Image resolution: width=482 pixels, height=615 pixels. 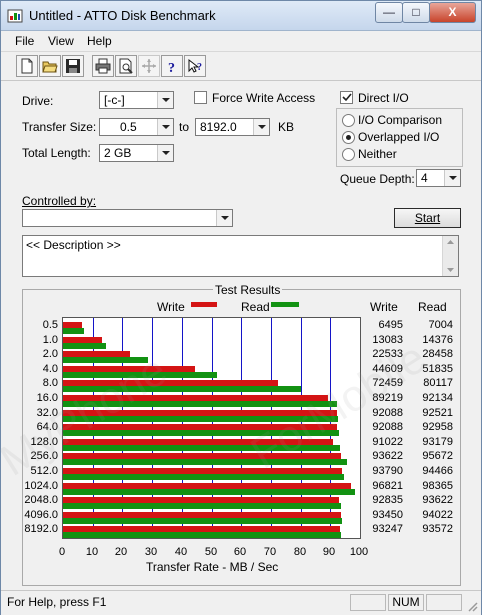 I want to click on write-value: 72459, so click(x=387, y=383).